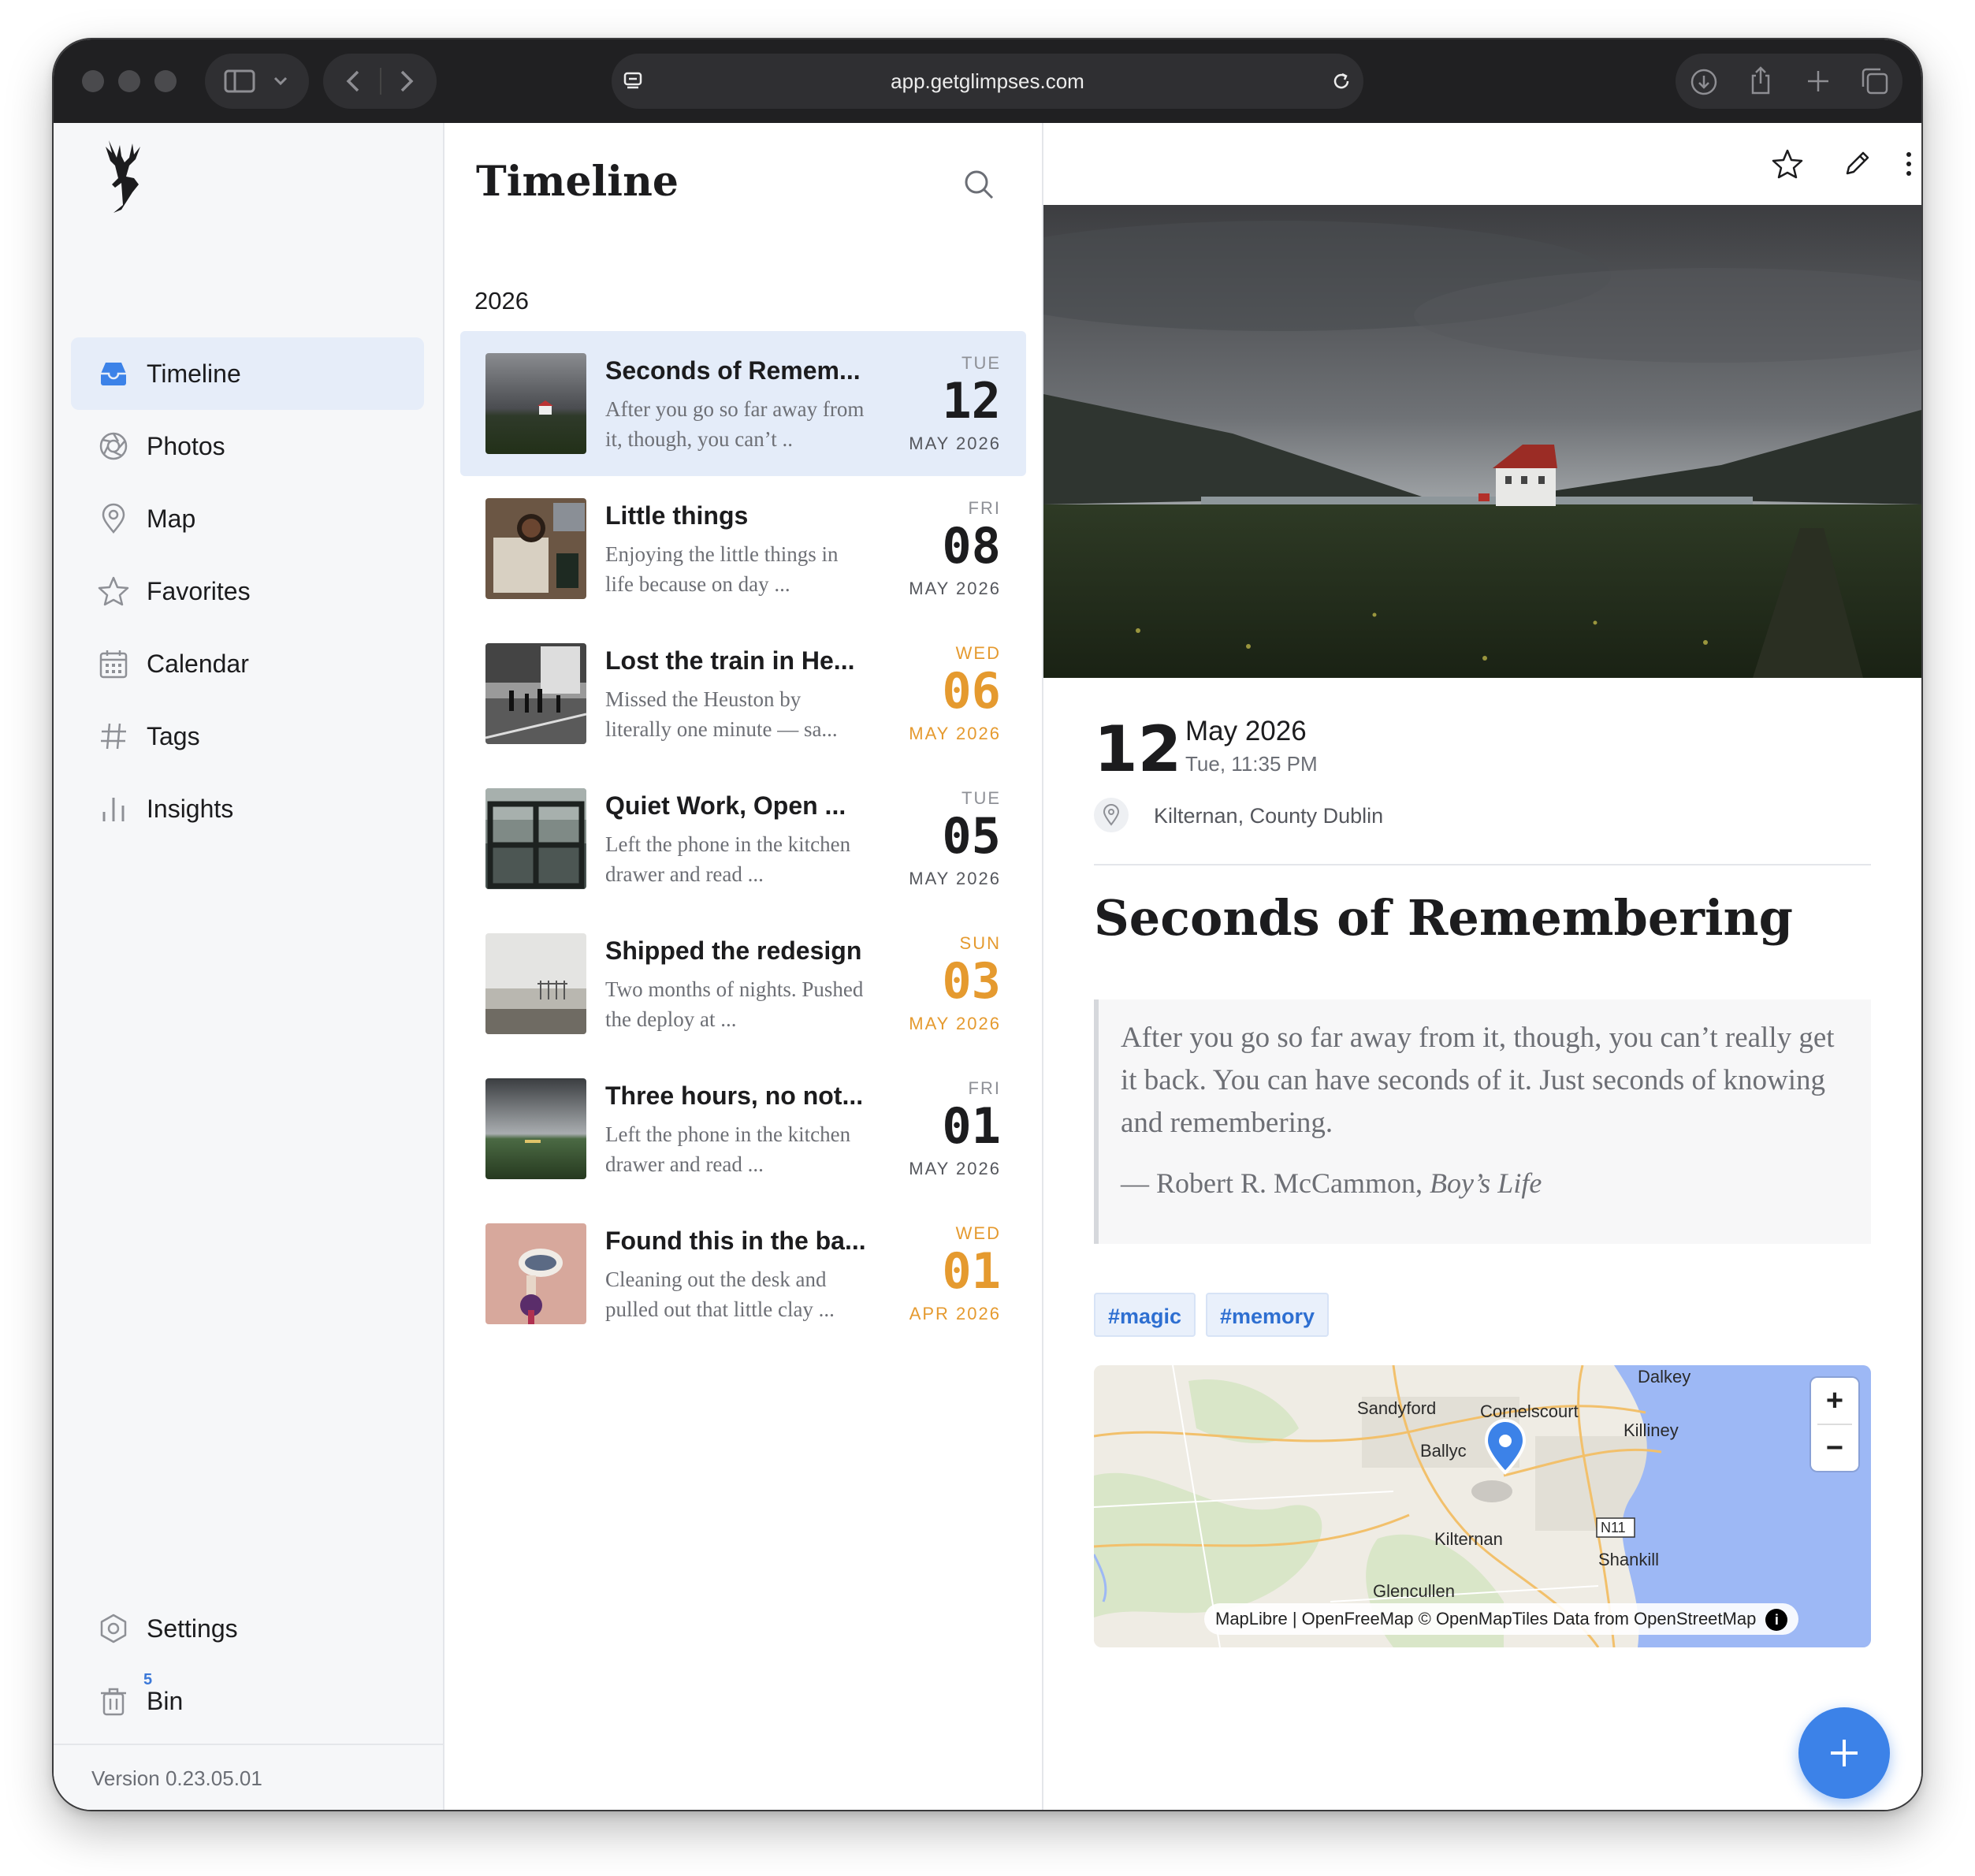 The height and width of the screenshot is (1876, 1975). Describe the element at coordinates (165, 81) in the screenshot. I see `zoom-window-button` at that location.